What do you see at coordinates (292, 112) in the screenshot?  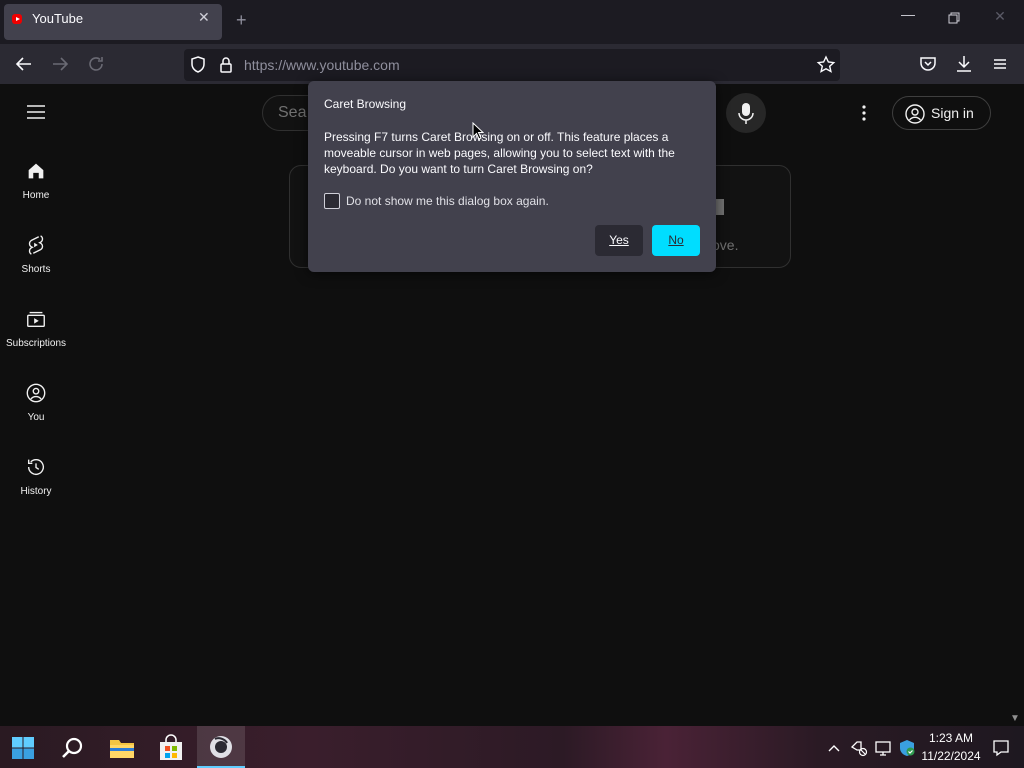 I see `search-placeholder: Sea` at bounding box center [292, 112].